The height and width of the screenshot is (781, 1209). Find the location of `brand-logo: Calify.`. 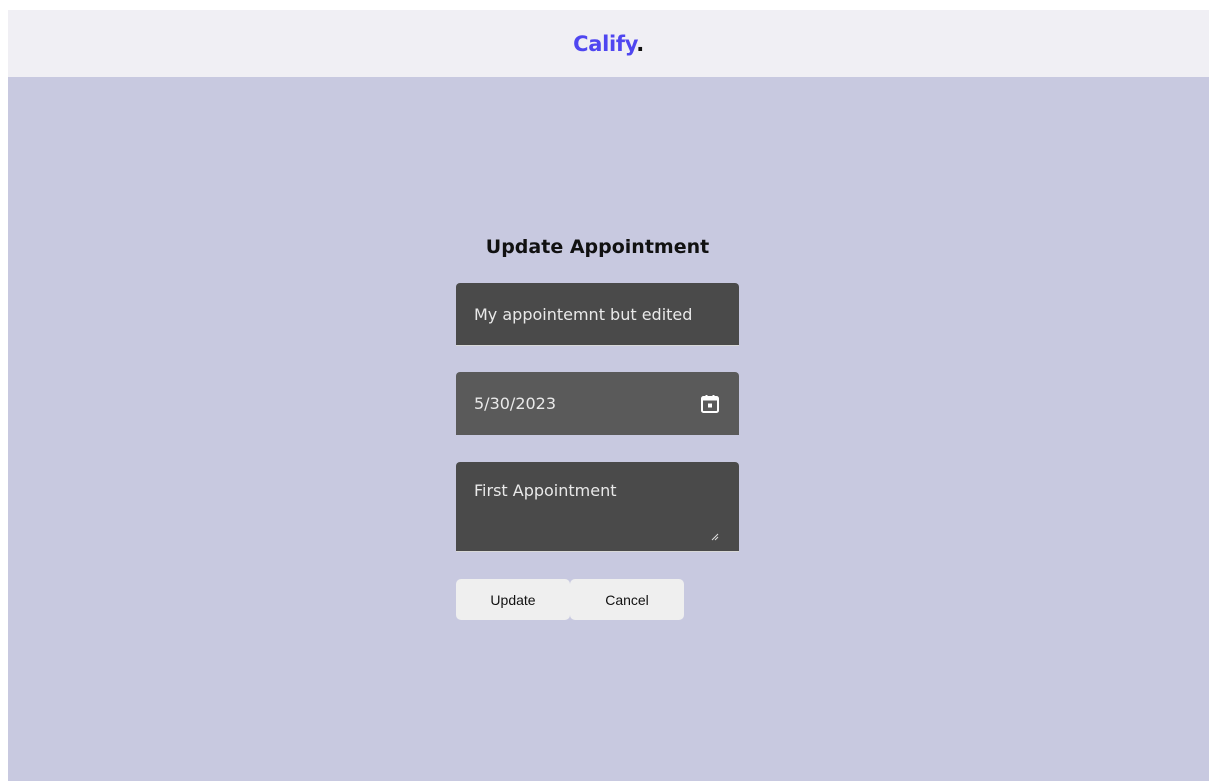

brand-logo: Calify. is located at coordinates (608, 44).